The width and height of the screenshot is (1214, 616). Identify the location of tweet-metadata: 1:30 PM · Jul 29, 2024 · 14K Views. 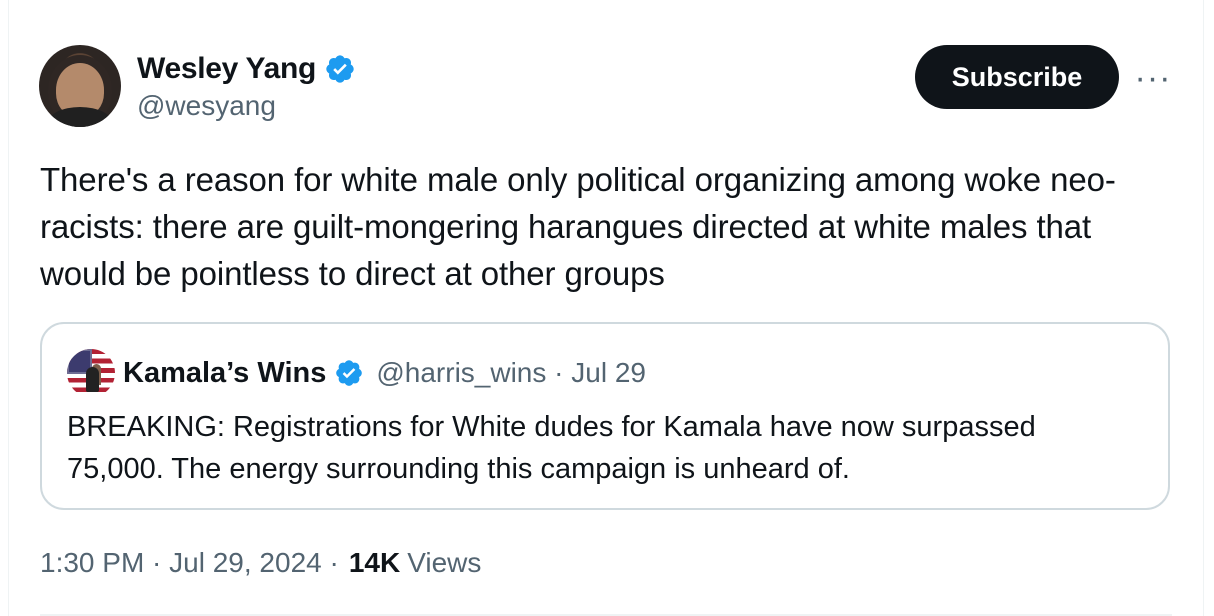
(260, 563).